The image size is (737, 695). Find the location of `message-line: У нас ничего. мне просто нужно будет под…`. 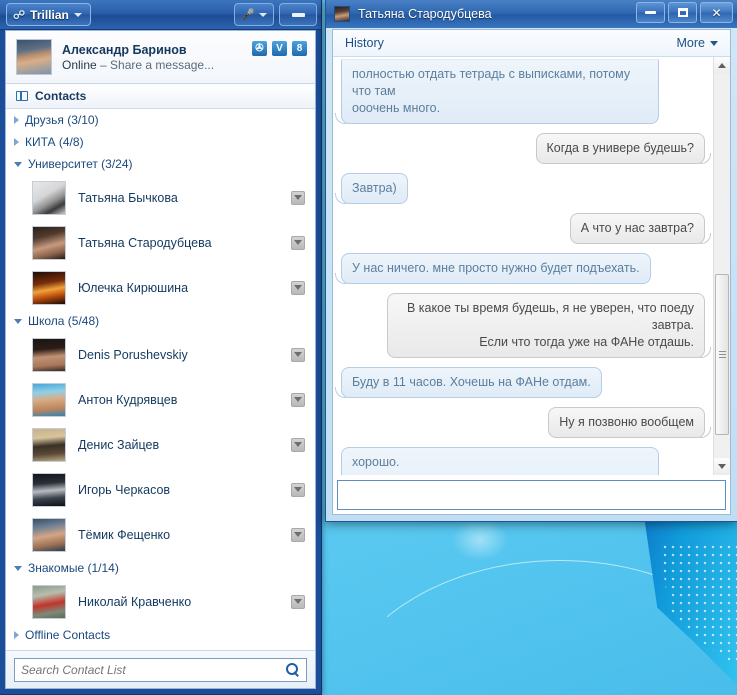

message-line: У нас ничего. мне просто нужно будет под… is located at coordinates (496, 268).